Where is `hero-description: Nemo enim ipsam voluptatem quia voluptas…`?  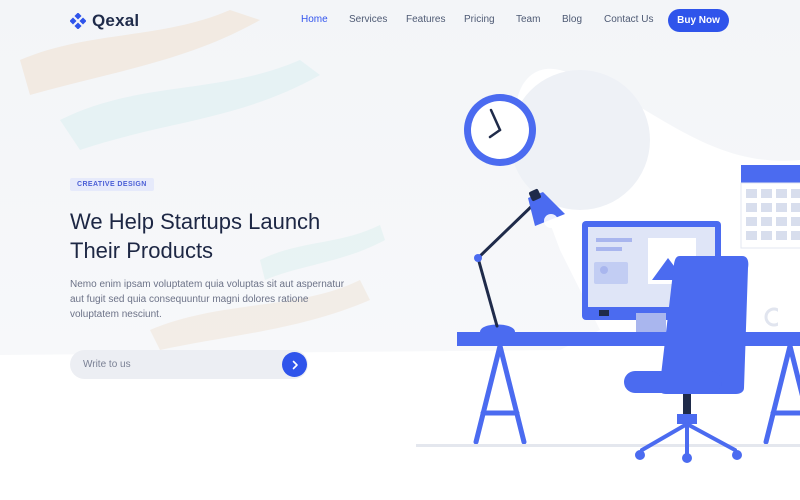 hero-description: Nemo enim ipsam voluptatem quia voluptas… is located at coordinates (215, 299).